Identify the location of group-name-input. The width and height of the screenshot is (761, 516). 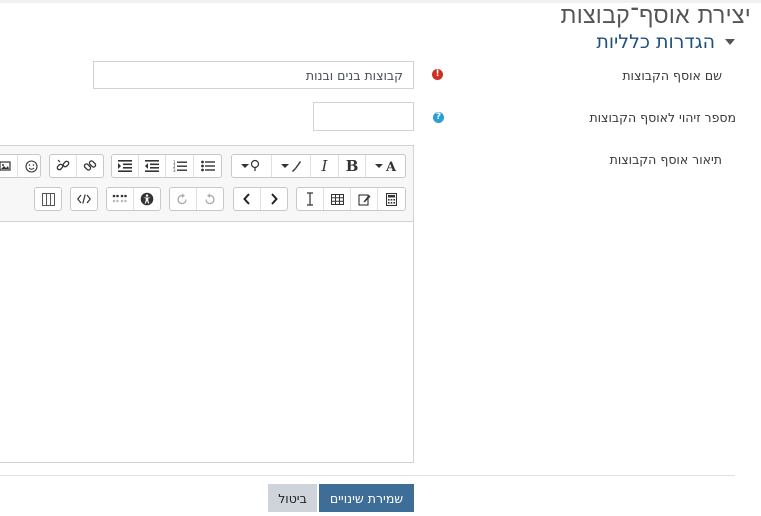
(253, 75).